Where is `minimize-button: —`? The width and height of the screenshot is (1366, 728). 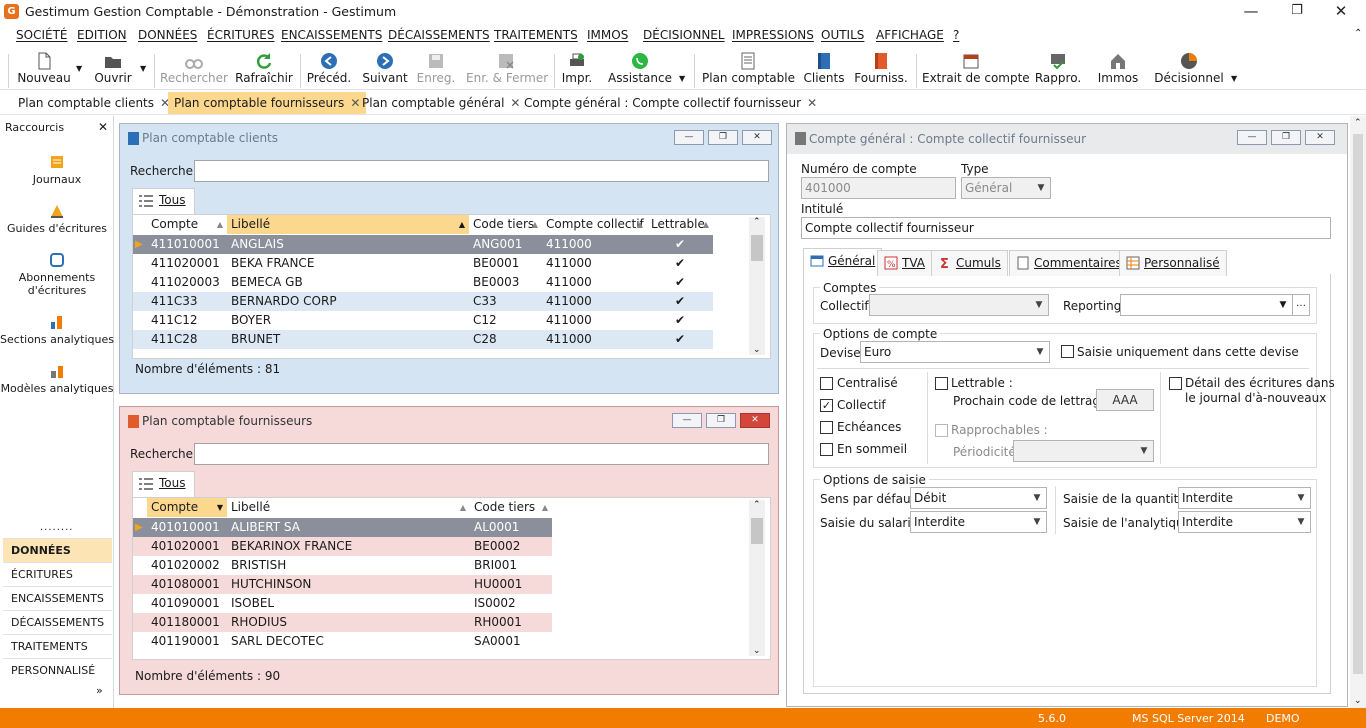
minimize-button: — is located at coordinates (1251, 12).